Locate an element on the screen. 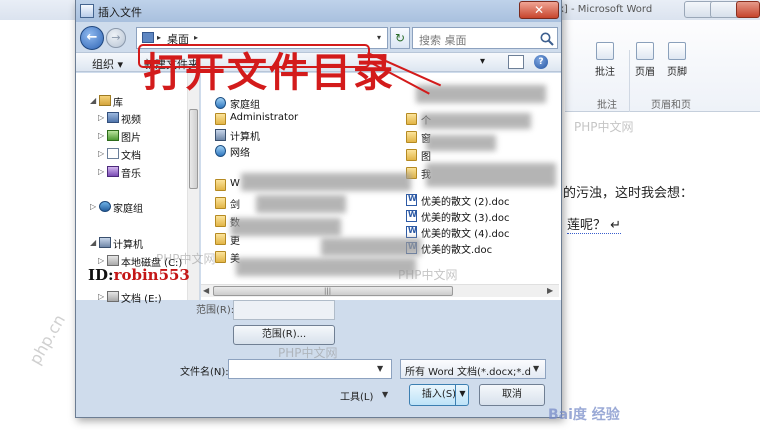 This screenshot has height=430, width=760. network-icon is located at coordinates (220, 151).